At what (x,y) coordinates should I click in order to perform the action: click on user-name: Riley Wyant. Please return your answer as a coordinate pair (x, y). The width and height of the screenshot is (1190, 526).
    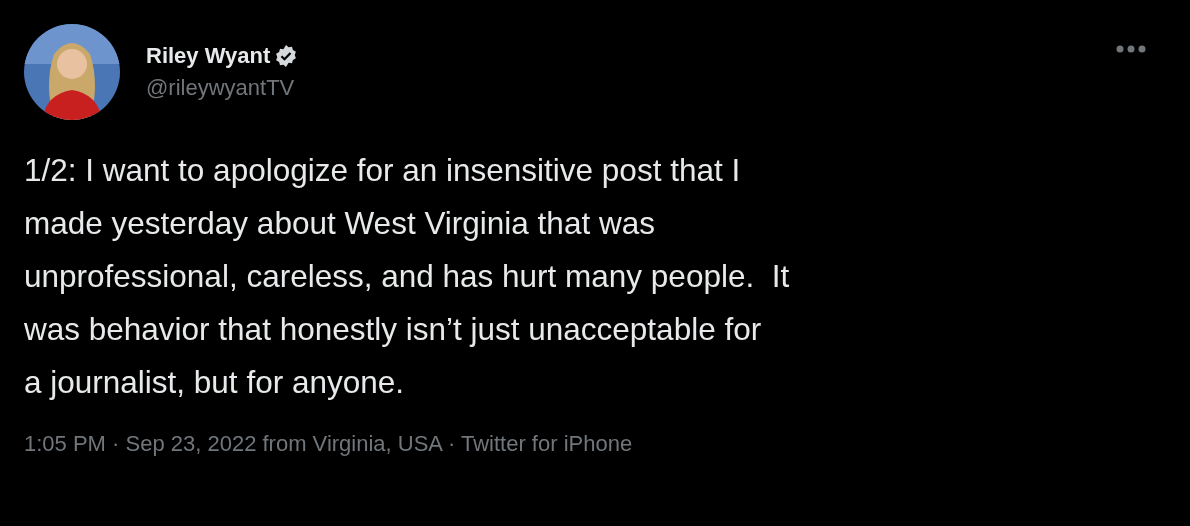
    Looking at the image, I should click on (208, 56).